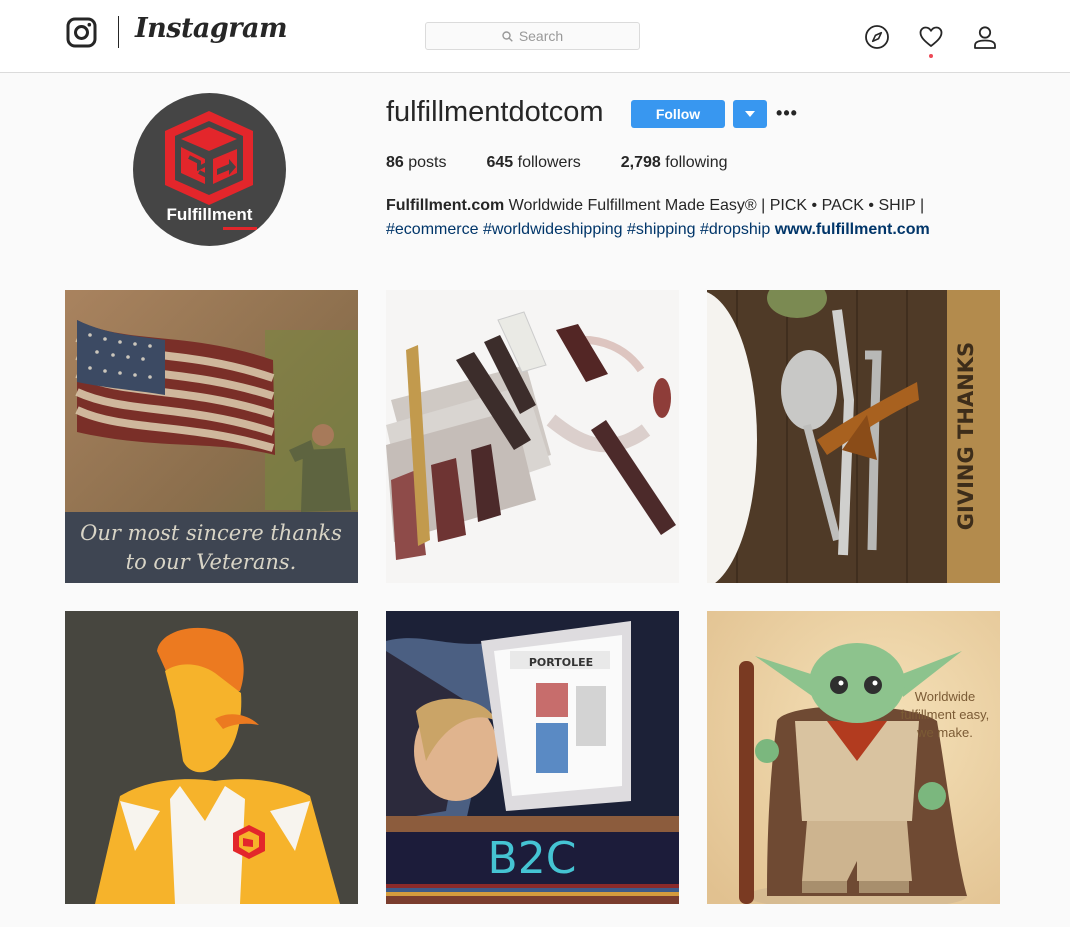 The height and width of the screenshot is (927, 1070). What do you see at coordinates (944, 732) in the screenshot?
I see `post-caption-line-3: we make.` at bounding box center [944, 732].